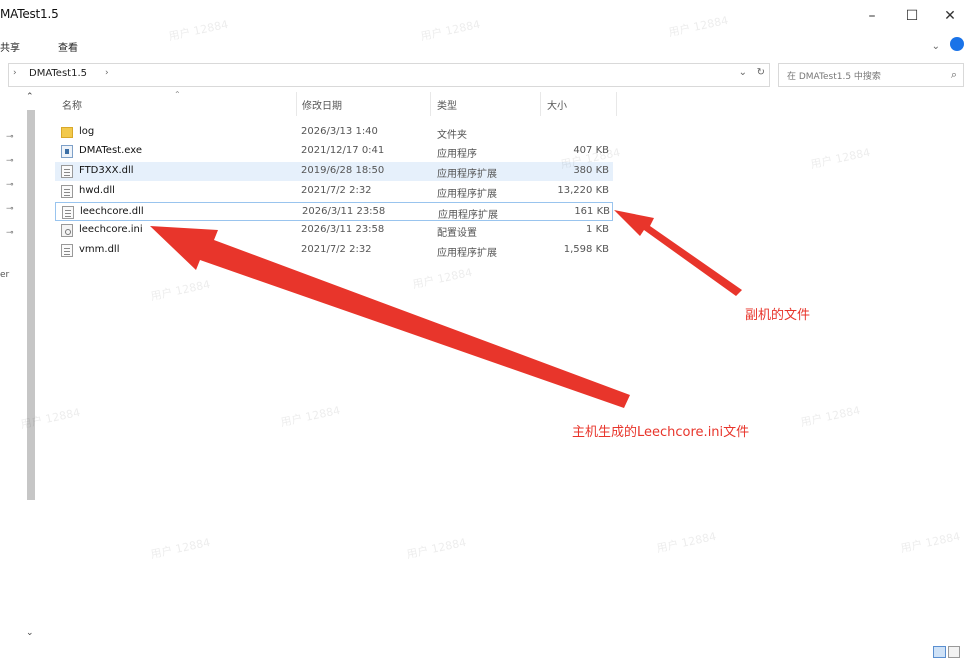  I want to click on annotation-host-file: 主机生成的Leechcore.ini文件, so click(661, 432).